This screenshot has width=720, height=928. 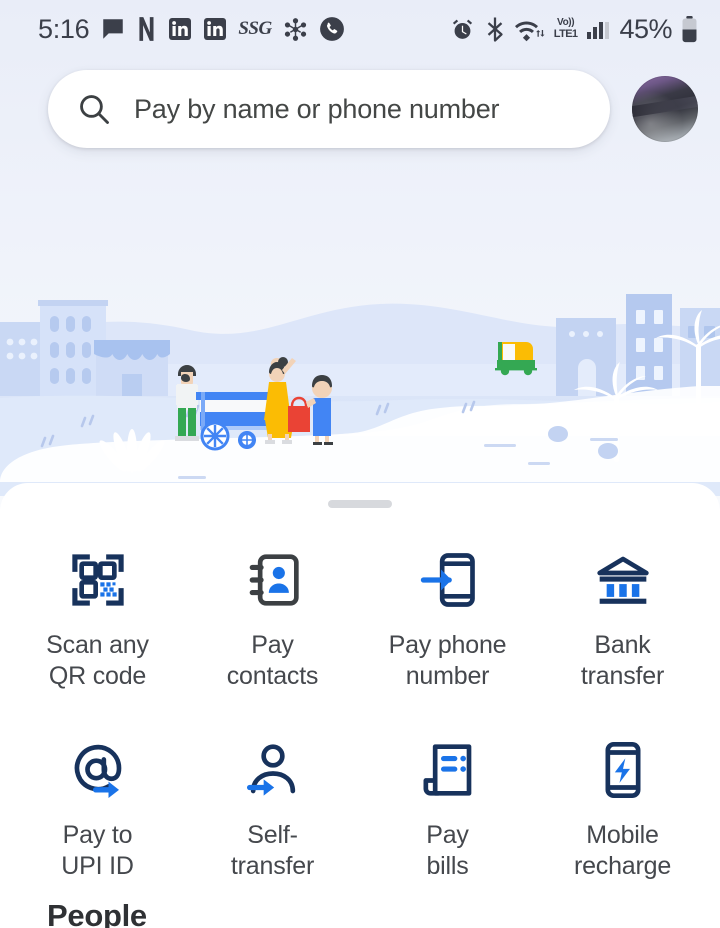 What do you see at coordinates (97, 866) in the screenshot?
I see `action-label-line2: UPI ID` at bounding box center [97, 866].